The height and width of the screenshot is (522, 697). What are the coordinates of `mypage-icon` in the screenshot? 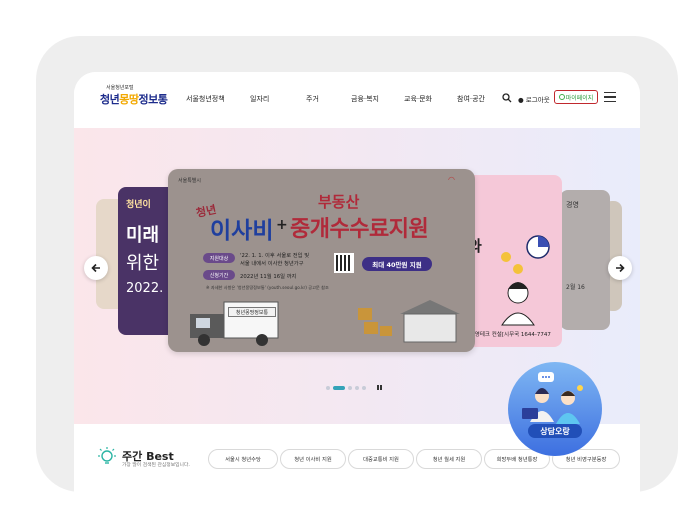 It's located at (561, 97).